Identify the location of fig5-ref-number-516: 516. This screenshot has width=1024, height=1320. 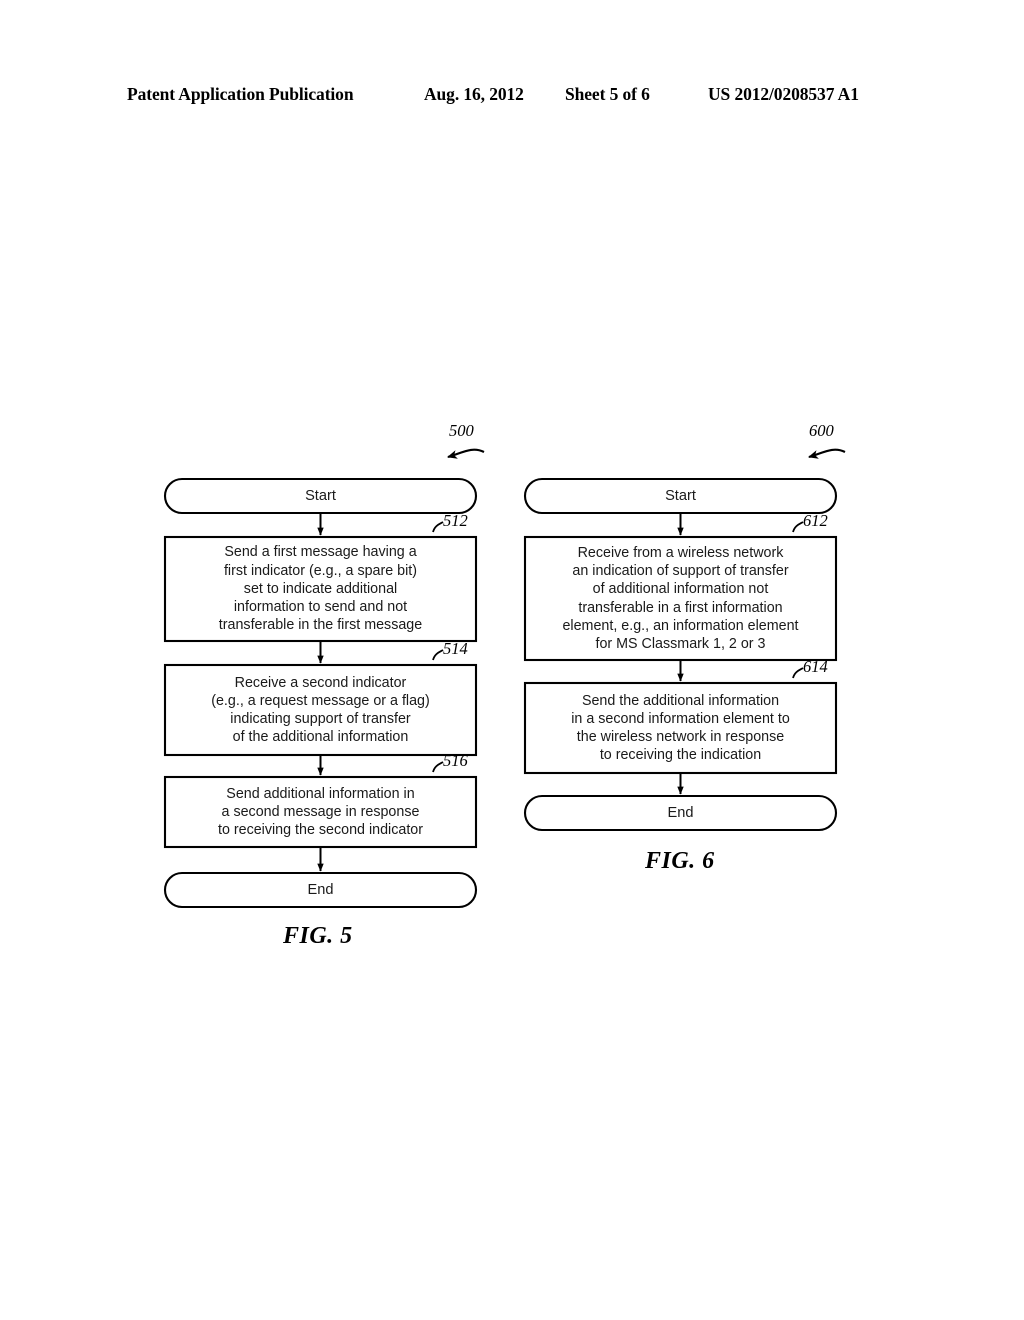
(455, 760).